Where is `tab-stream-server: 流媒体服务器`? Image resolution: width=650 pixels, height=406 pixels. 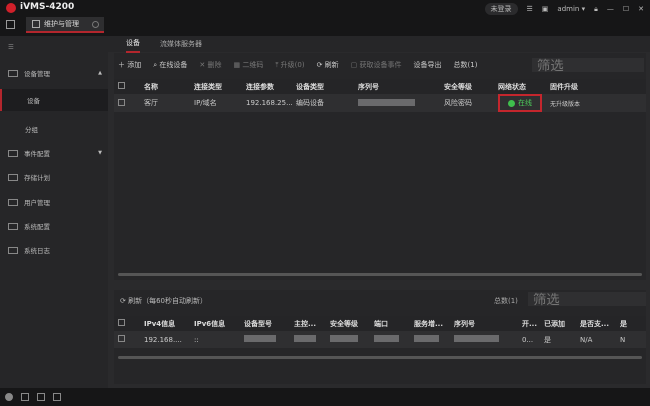
tab-stream-server: 流媒体服务器 is located at coordinates (181, 44).